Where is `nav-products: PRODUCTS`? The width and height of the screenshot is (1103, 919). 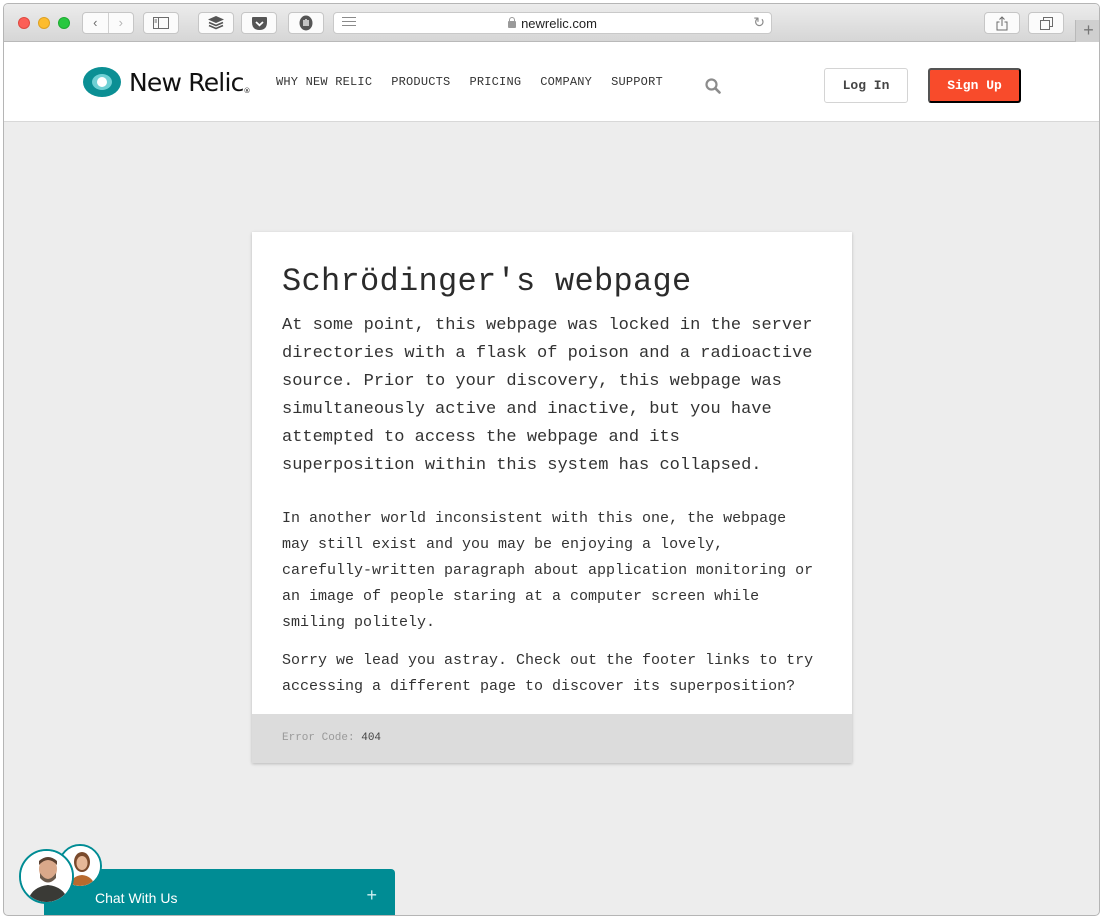 nav-products: PRODUCTS is located at coordinates (420, 82).